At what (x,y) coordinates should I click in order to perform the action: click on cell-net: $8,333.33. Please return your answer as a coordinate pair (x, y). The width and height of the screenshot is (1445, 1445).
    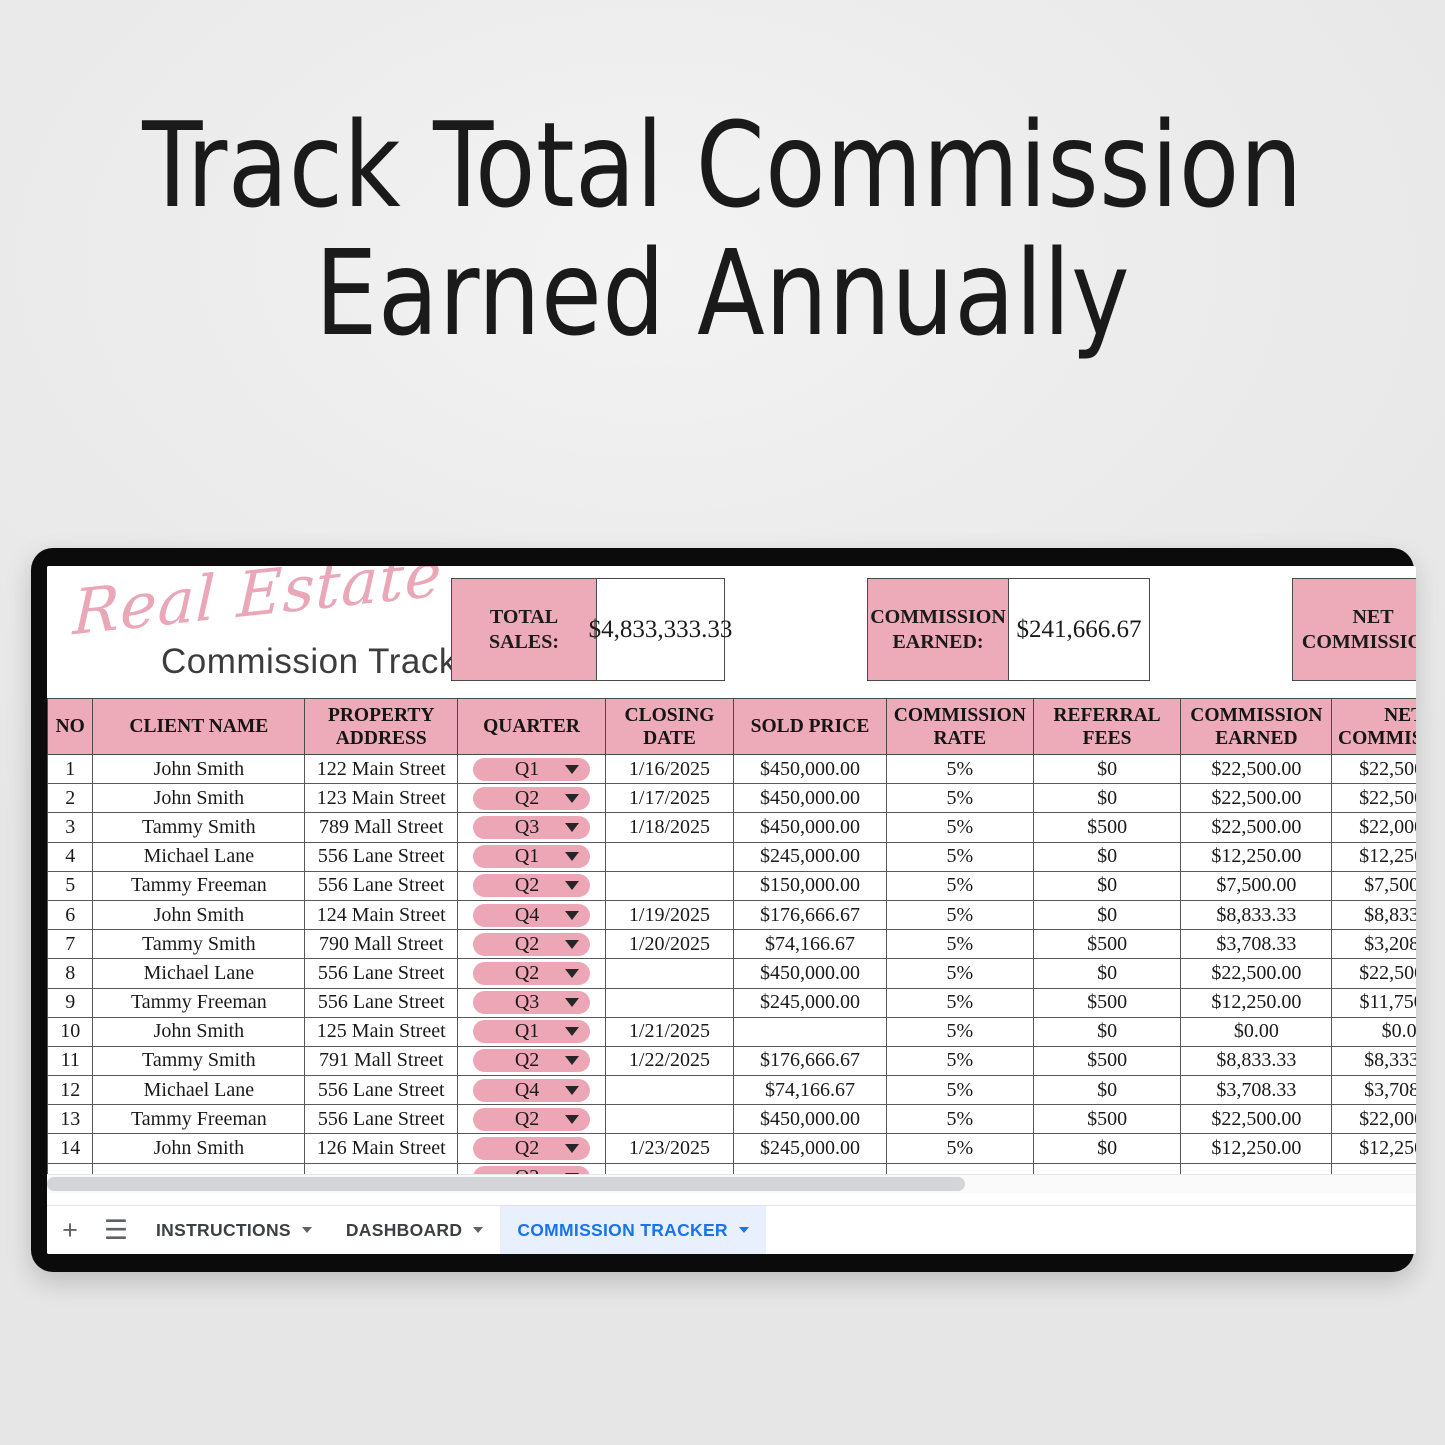
    Looking at the image, I should click on (1373, 1061).